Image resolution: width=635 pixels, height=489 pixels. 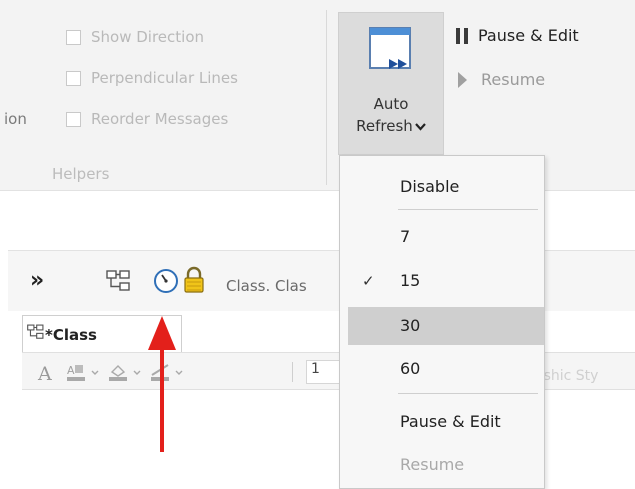 What do you see at coordinates (127, 373) in the screenshot?
I see `fill-color-icon` at bounding box center [127, 373].